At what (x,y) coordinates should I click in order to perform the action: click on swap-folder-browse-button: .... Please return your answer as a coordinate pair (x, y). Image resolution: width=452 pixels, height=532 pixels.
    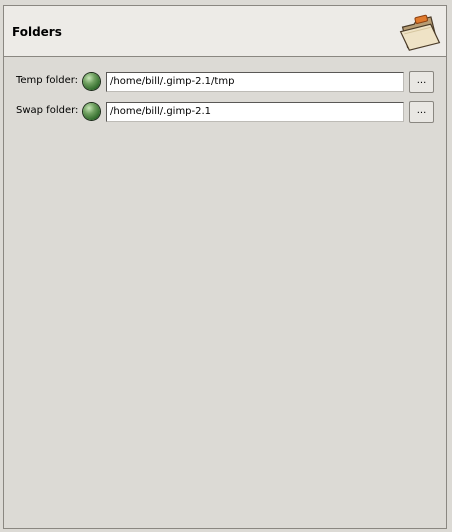
    Looking at the image, I should click on (421, 112).